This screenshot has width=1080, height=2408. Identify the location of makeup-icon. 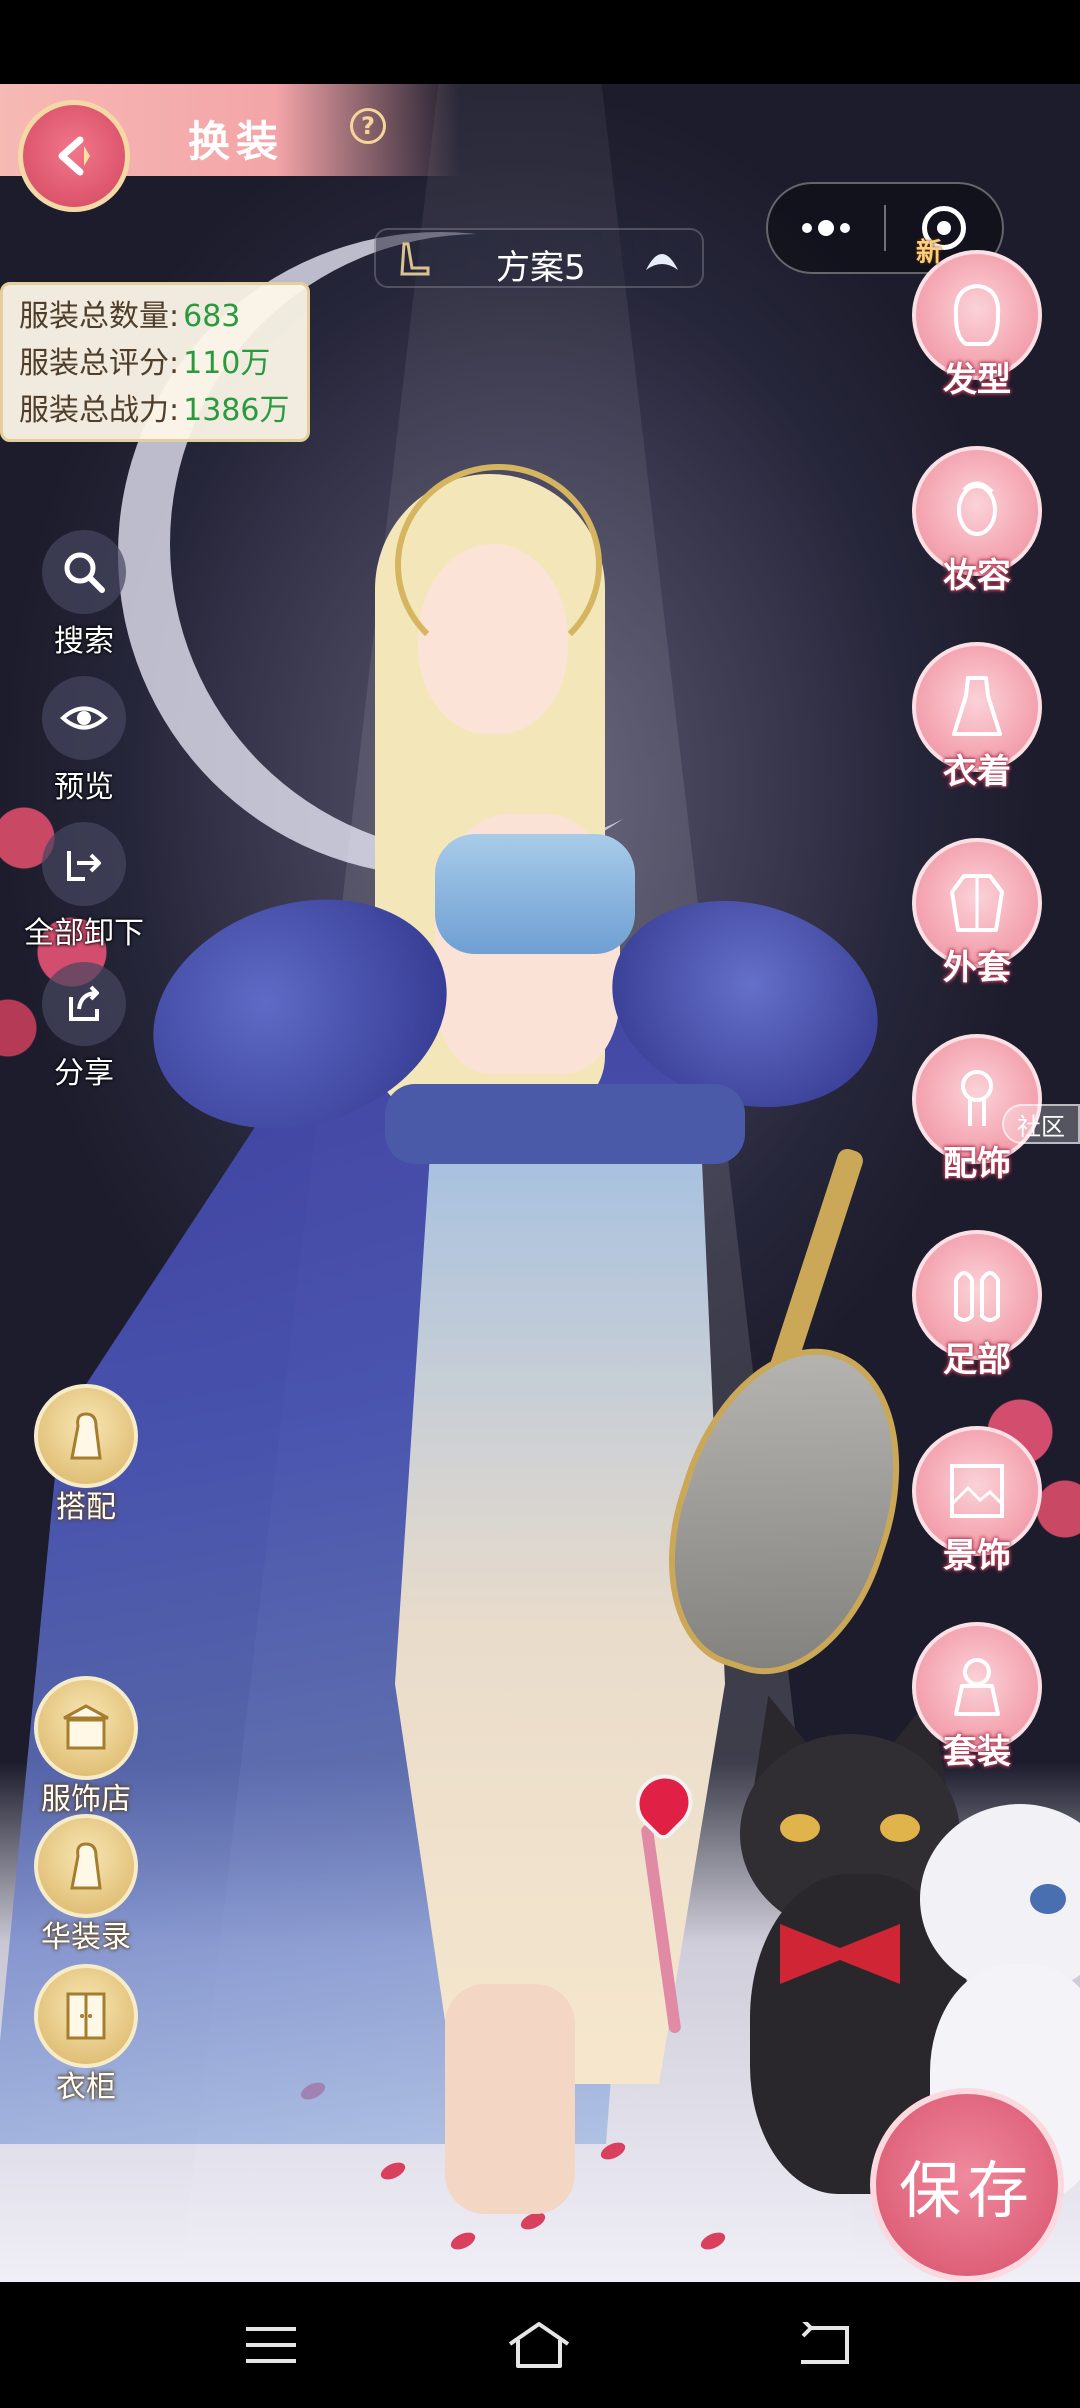
(977, 508).